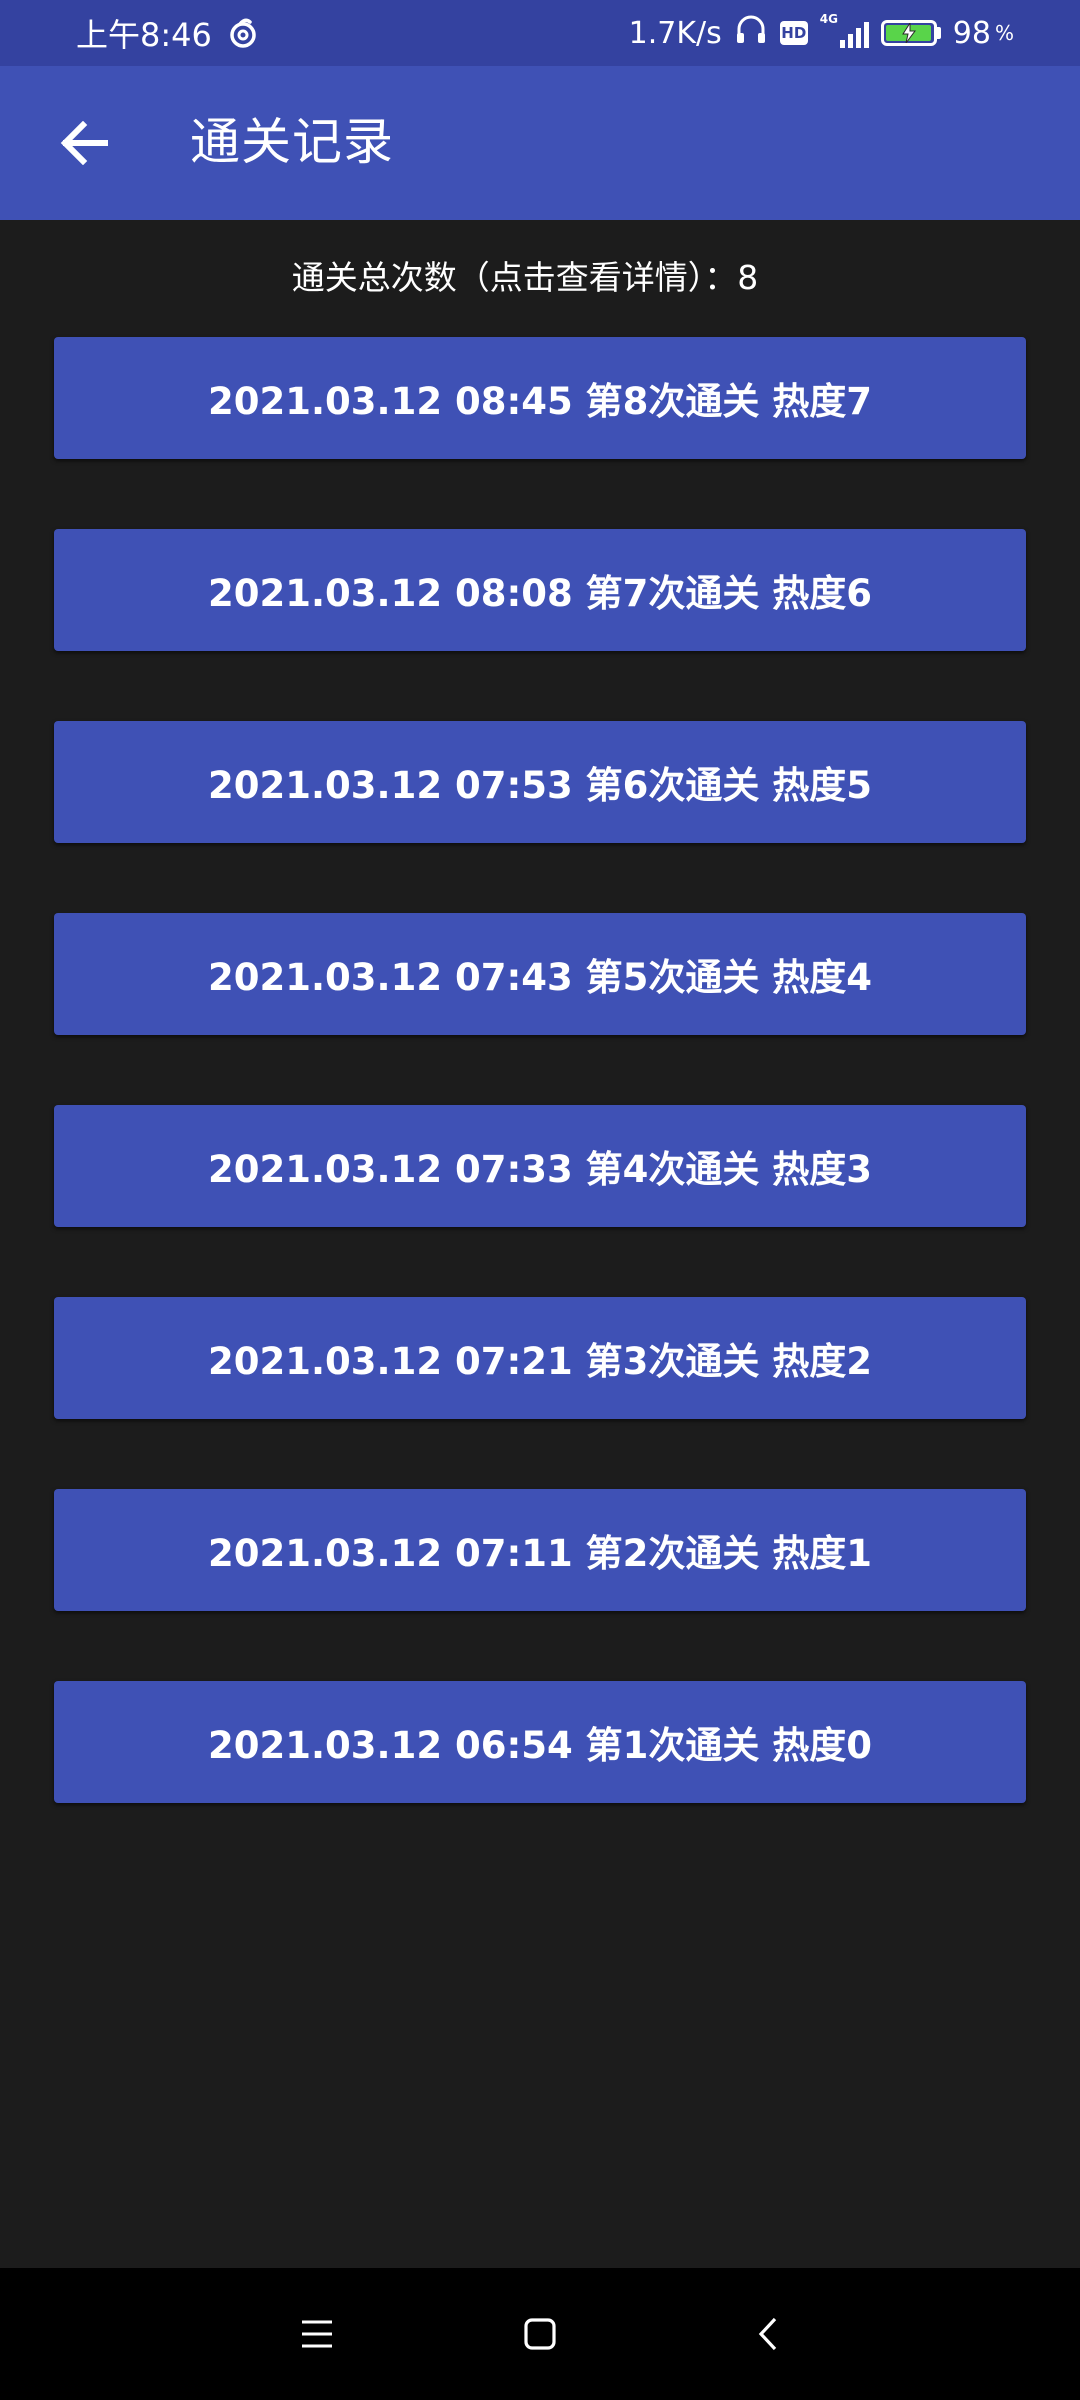 This screenshot has width=1080, height=2400. I want to click on record-item: 2021.03.12 07:11 第2次通关 热度1, so click(540, 1550).